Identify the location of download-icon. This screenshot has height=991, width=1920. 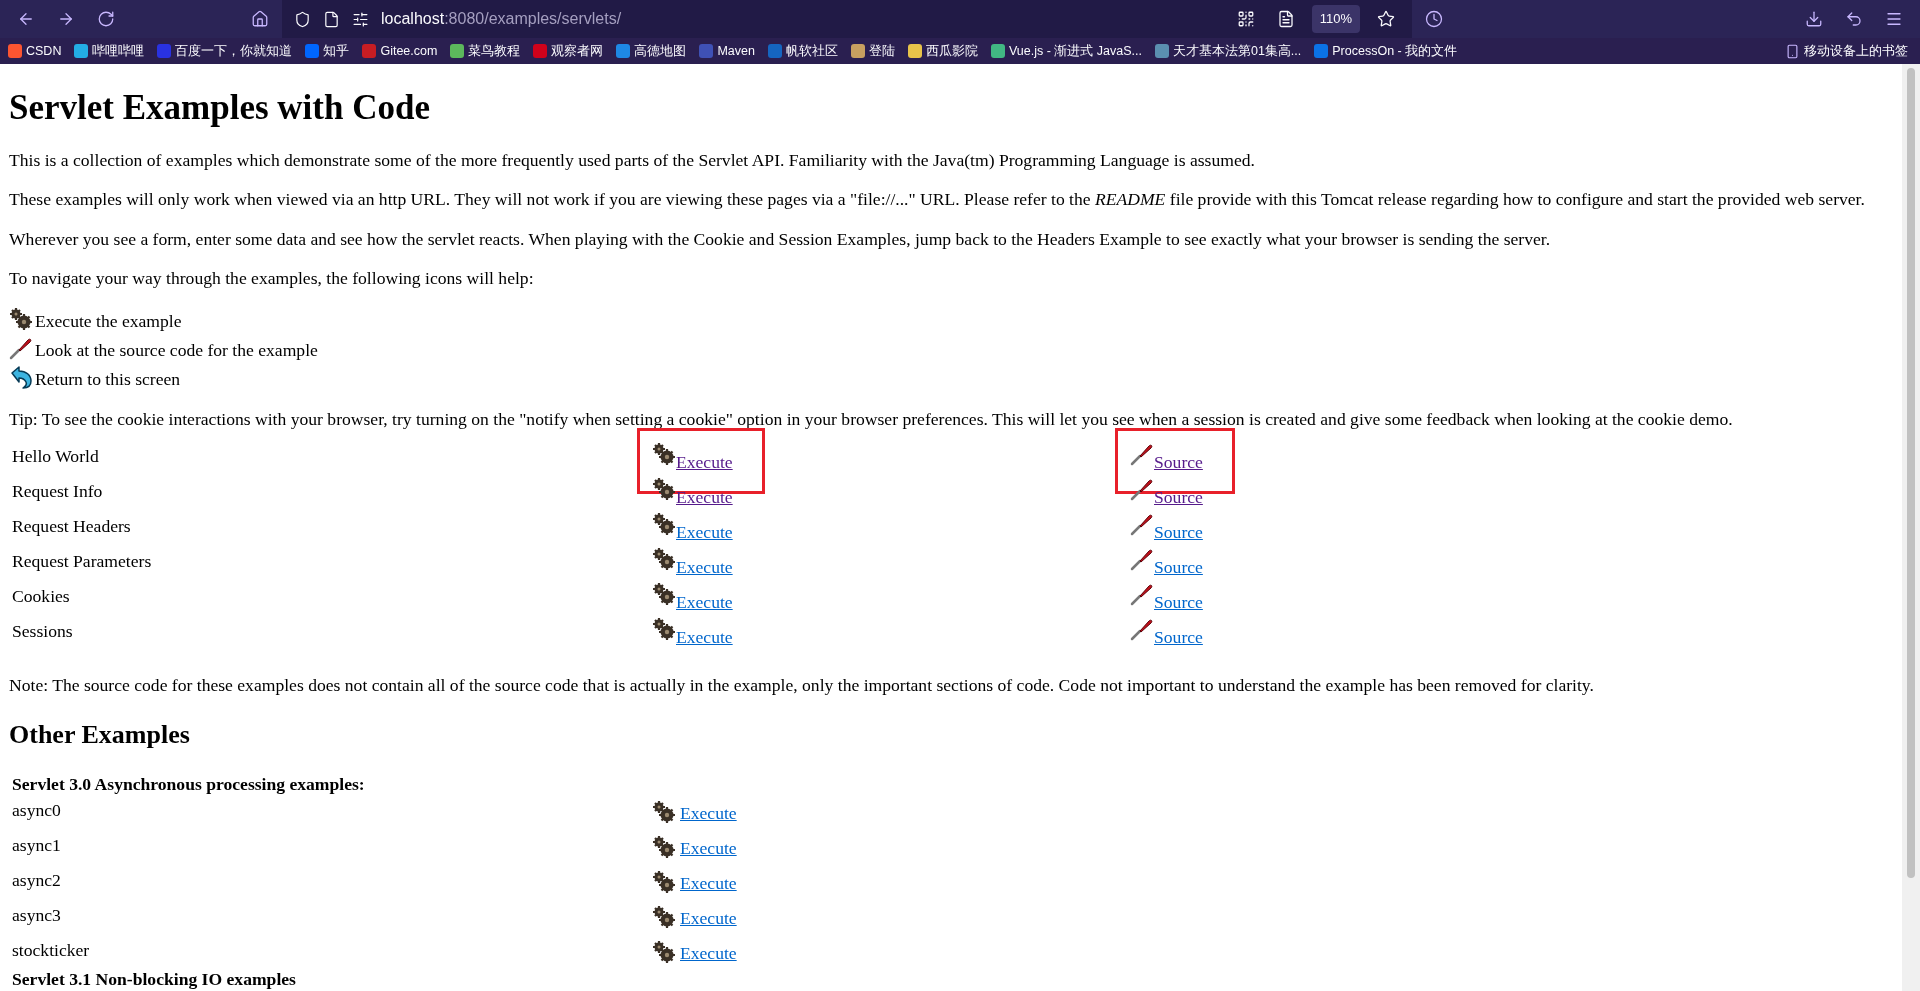
(1814, 19).